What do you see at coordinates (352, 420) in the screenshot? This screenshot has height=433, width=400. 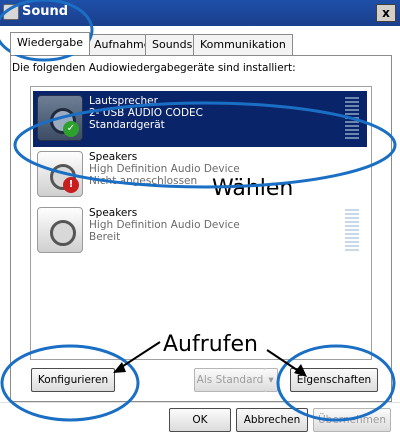 I see `apply-button: Übernehmen` at bounding box center [352, 420].